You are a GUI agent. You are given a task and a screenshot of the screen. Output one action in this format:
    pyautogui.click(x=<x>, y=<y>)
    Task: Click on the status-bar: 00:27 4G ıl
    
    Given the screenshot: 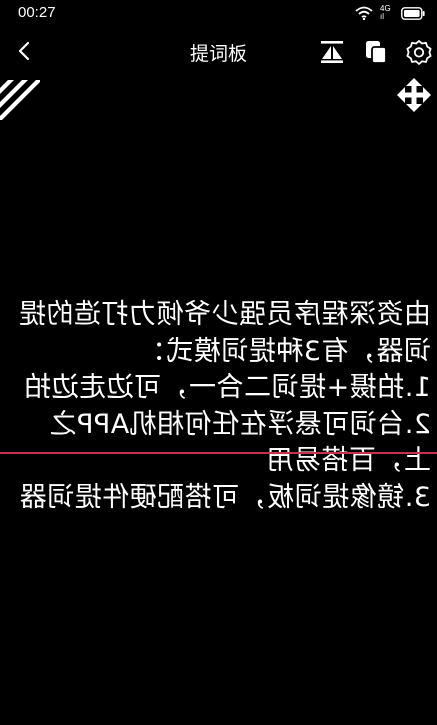 What is the action you would take?
    pyautogui.click(x=218, y=14)
    